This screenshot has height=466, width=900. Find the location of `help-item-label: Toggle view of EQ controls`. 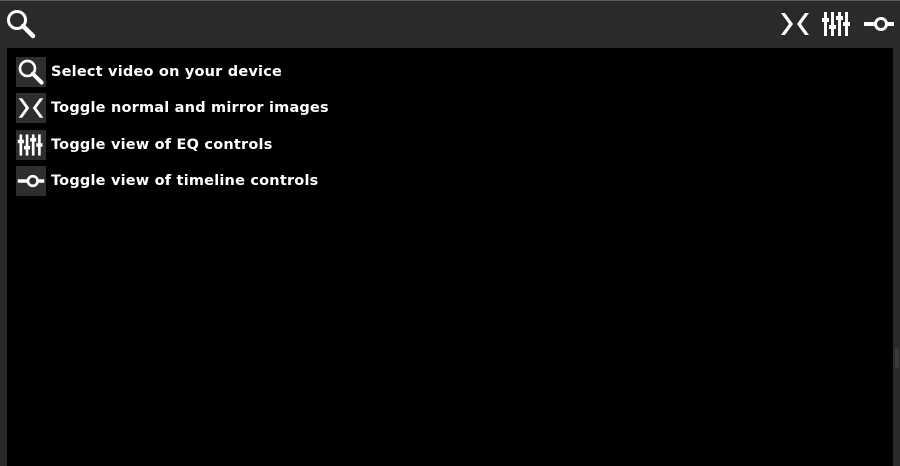

help-item-label: Toggle view of EQ controls is located at coordinates (162, 144).